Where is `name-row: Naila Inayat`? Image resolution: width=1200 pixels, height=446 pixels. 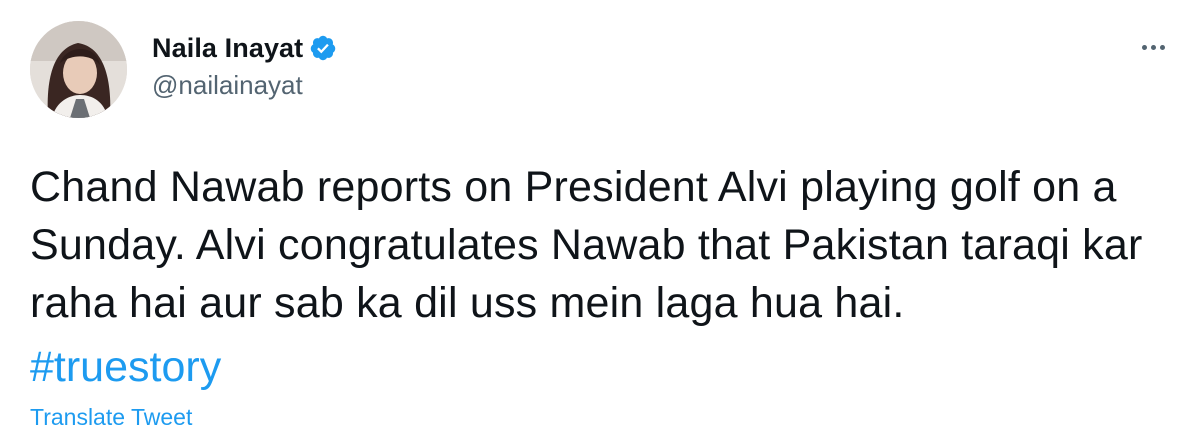
name-row: Naila Inayat is located at coordinates (244, 48).